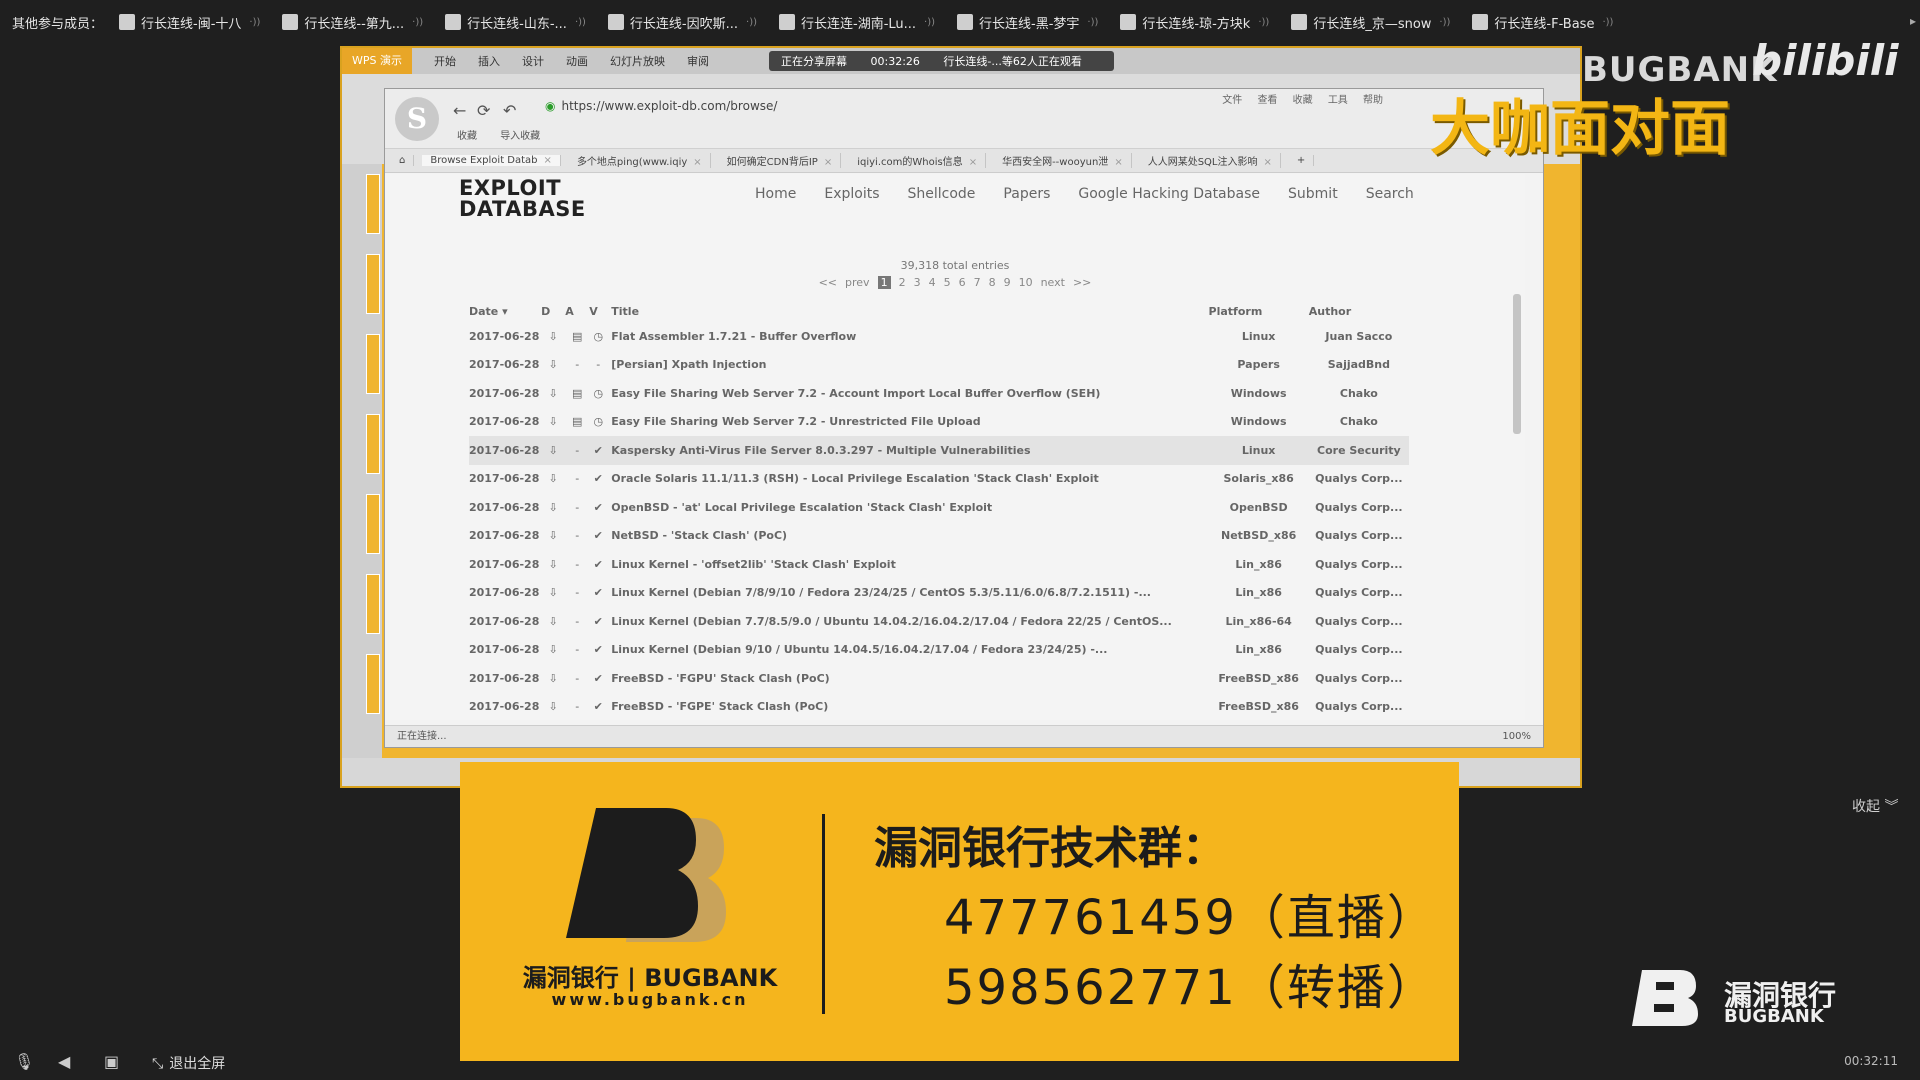  Describe the element at coordinates (780, 160) in the screenshot. I see `browser-tab: 如何确定CDN背后IP ×` at that location.